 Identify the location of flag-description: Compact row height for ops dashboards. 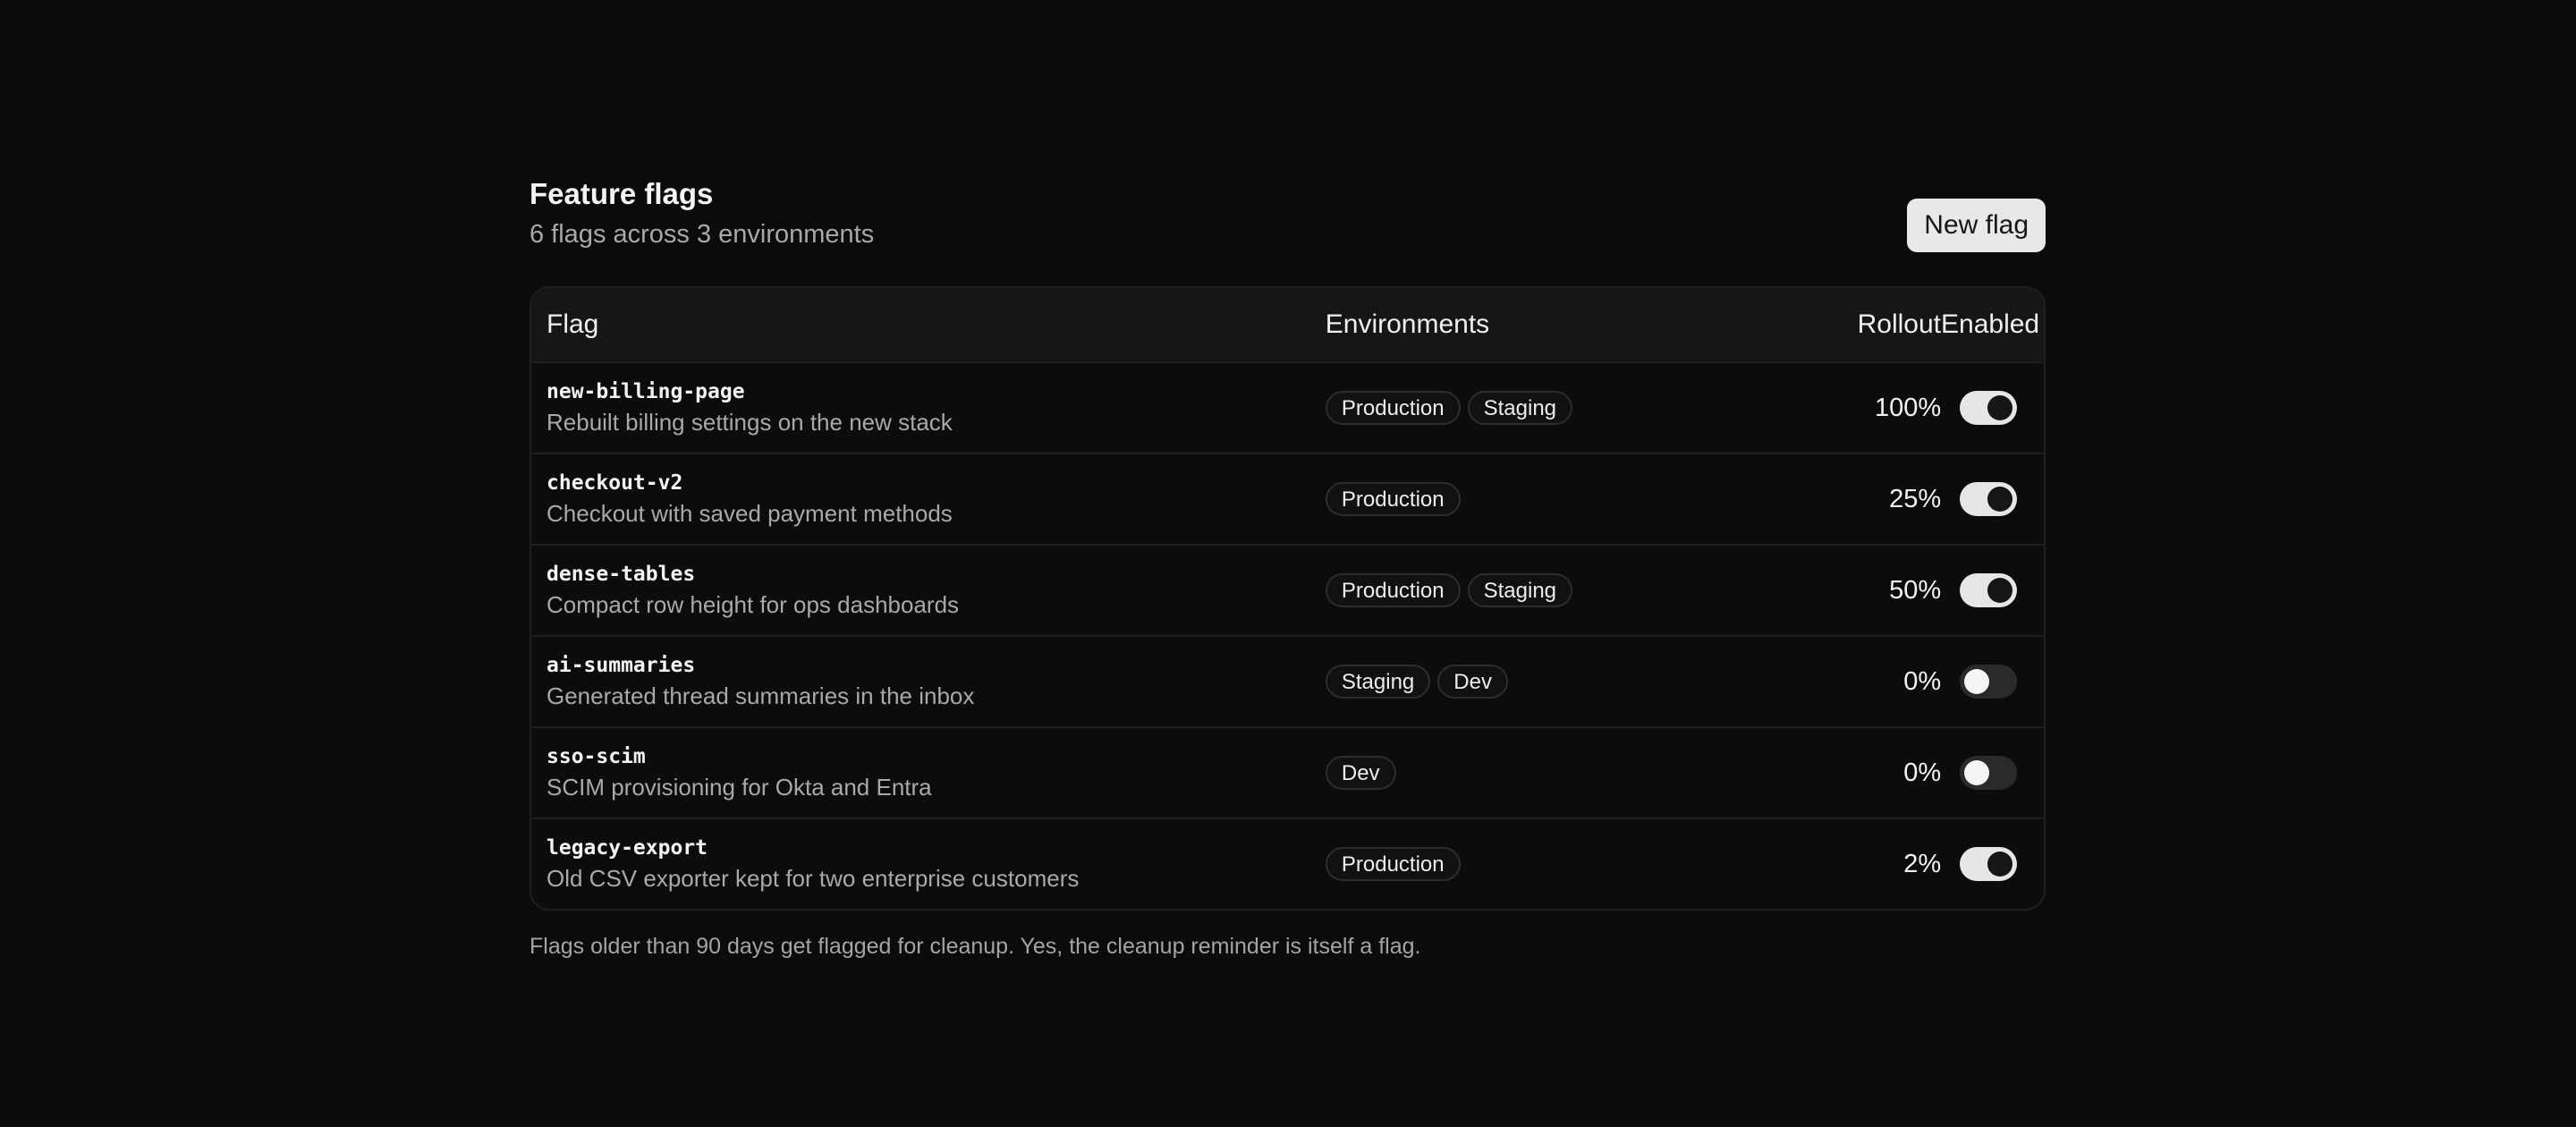
(753, 604).